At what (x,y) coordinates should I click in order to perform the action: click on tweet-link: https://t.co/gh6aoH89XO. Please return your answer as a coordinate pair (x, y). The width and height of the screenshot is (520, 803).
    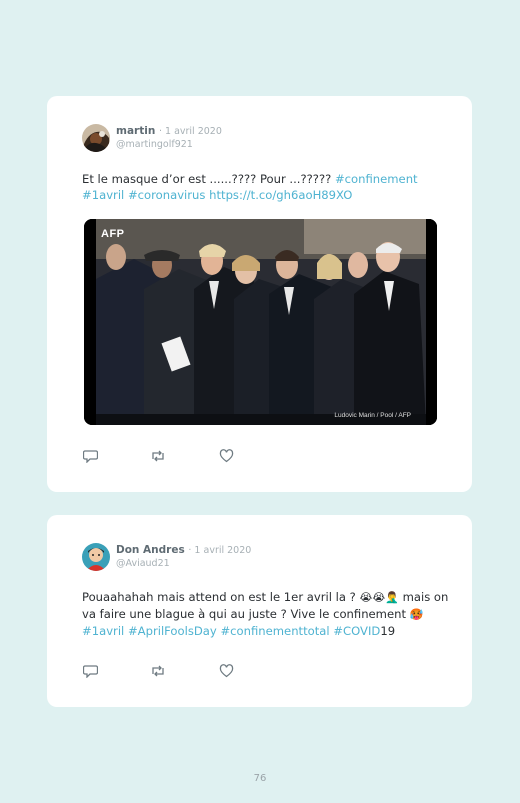
    Looking at the image, I should click on (280, 195).